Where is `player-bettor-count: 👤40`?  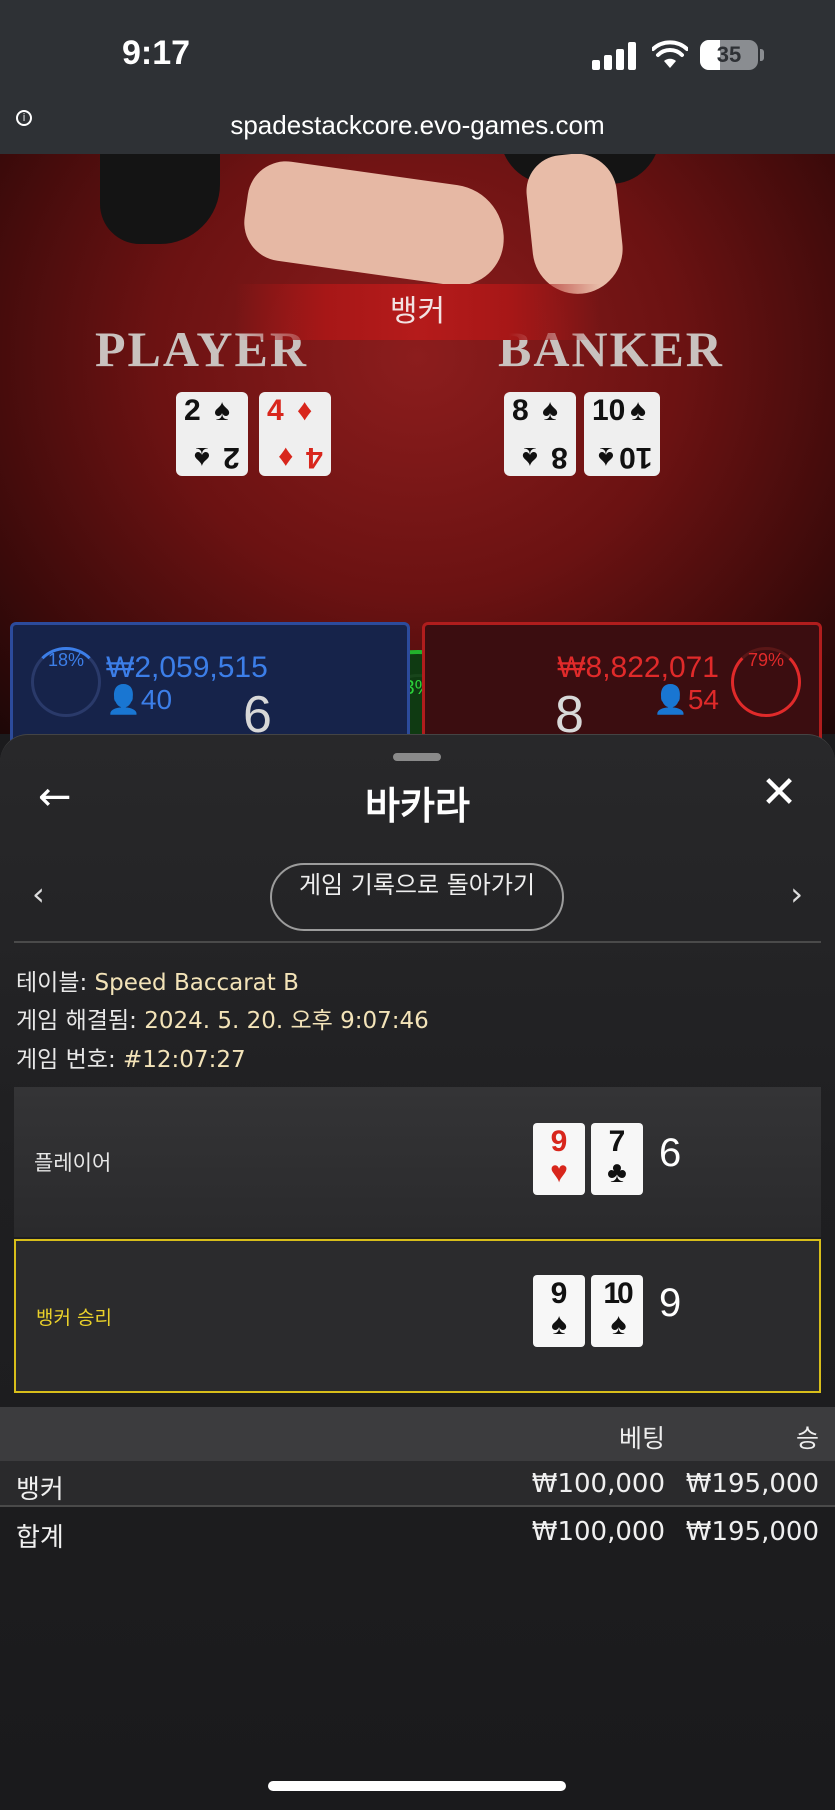
player-bettor-count: 👤40 is located at coordinates (139, 699).